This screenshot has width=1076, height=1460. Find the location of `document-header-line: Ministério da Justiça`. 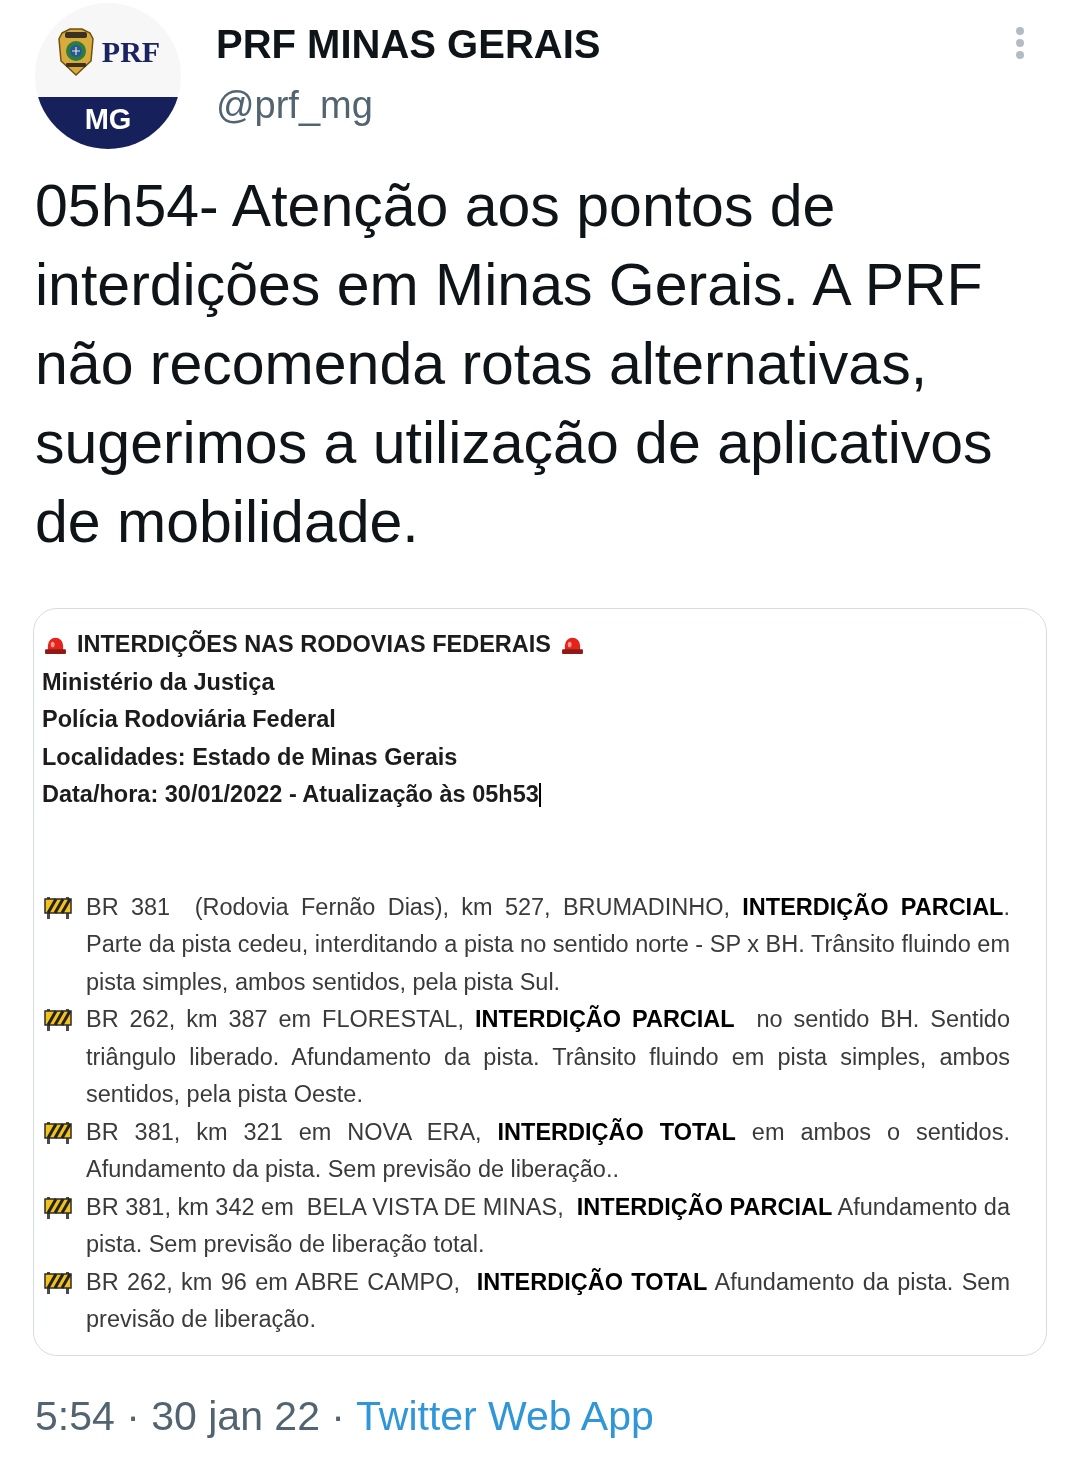

document-header-line: Ministério da Justiça is located at coordinates (158, 682).